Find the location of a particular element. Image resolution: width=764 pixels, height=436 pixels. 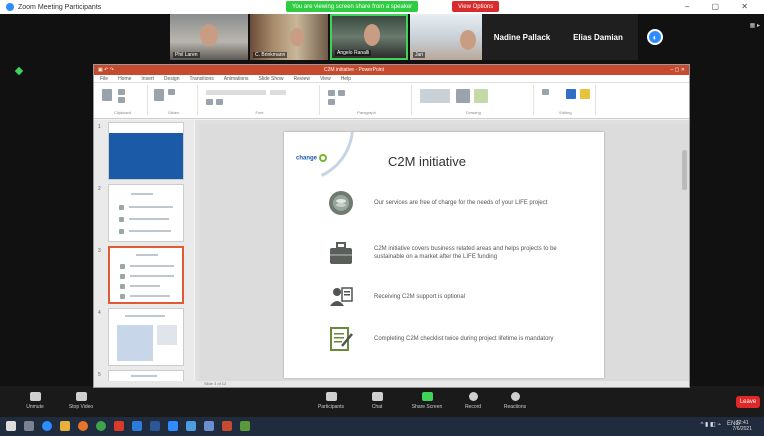

ribbon-group-label: Clipboard is located at coordinates (122, 112).